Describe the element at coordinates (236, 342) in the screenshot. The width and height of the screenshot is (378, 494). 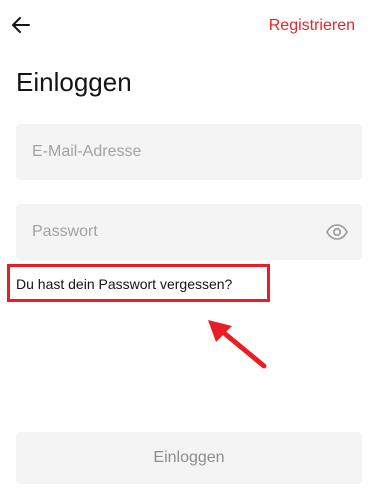
I see `annotation-arrow-icon` at that location.